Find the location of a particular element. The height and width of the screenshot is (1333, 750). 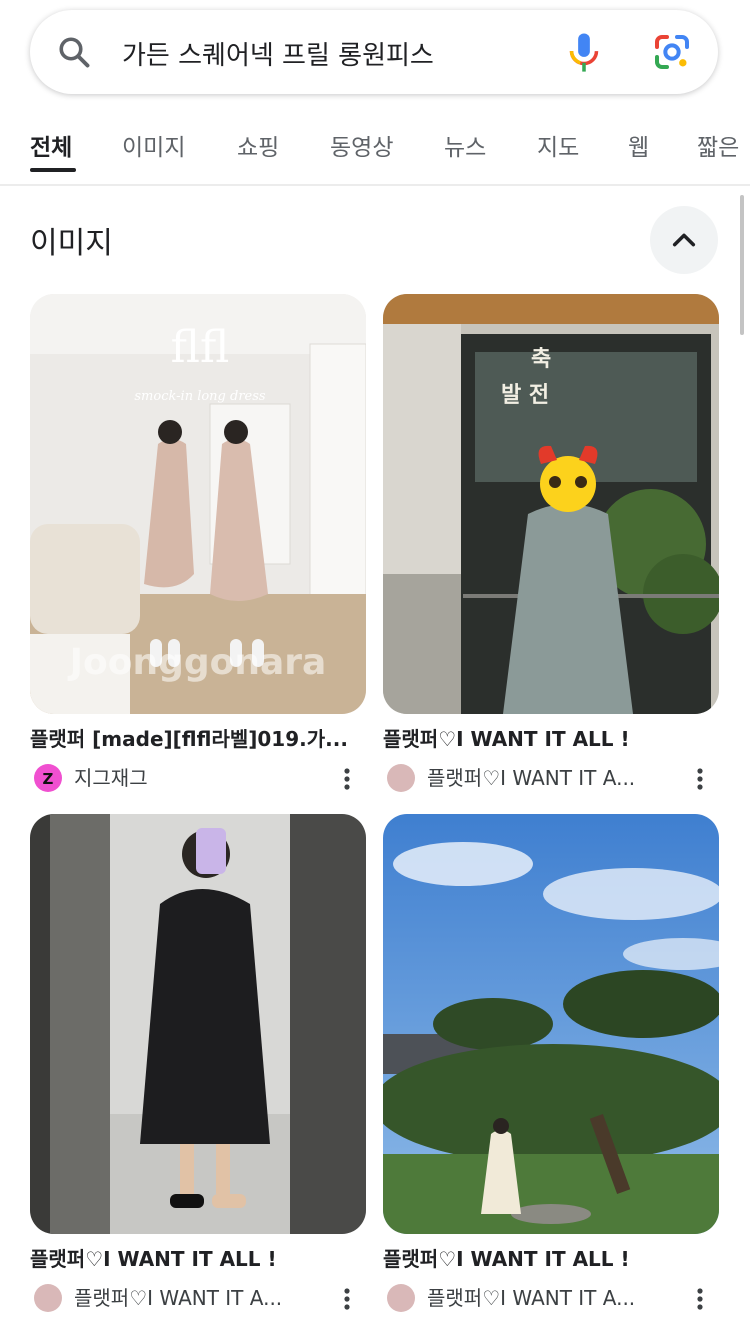

search-icon is located at coordinates (74, 52).